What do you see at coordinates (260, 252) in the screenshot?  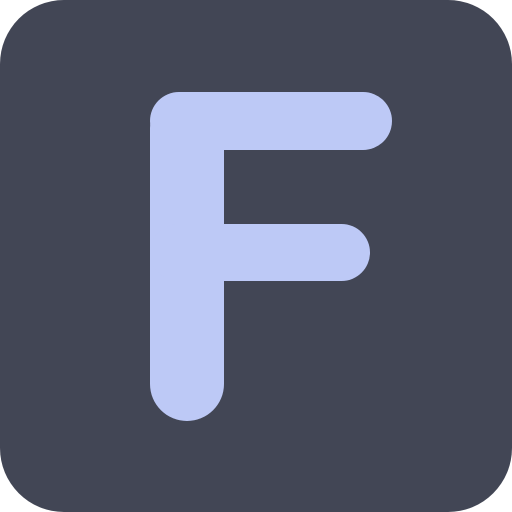 I see `f-letter-middle-bar` at bounding box center [260, 252].